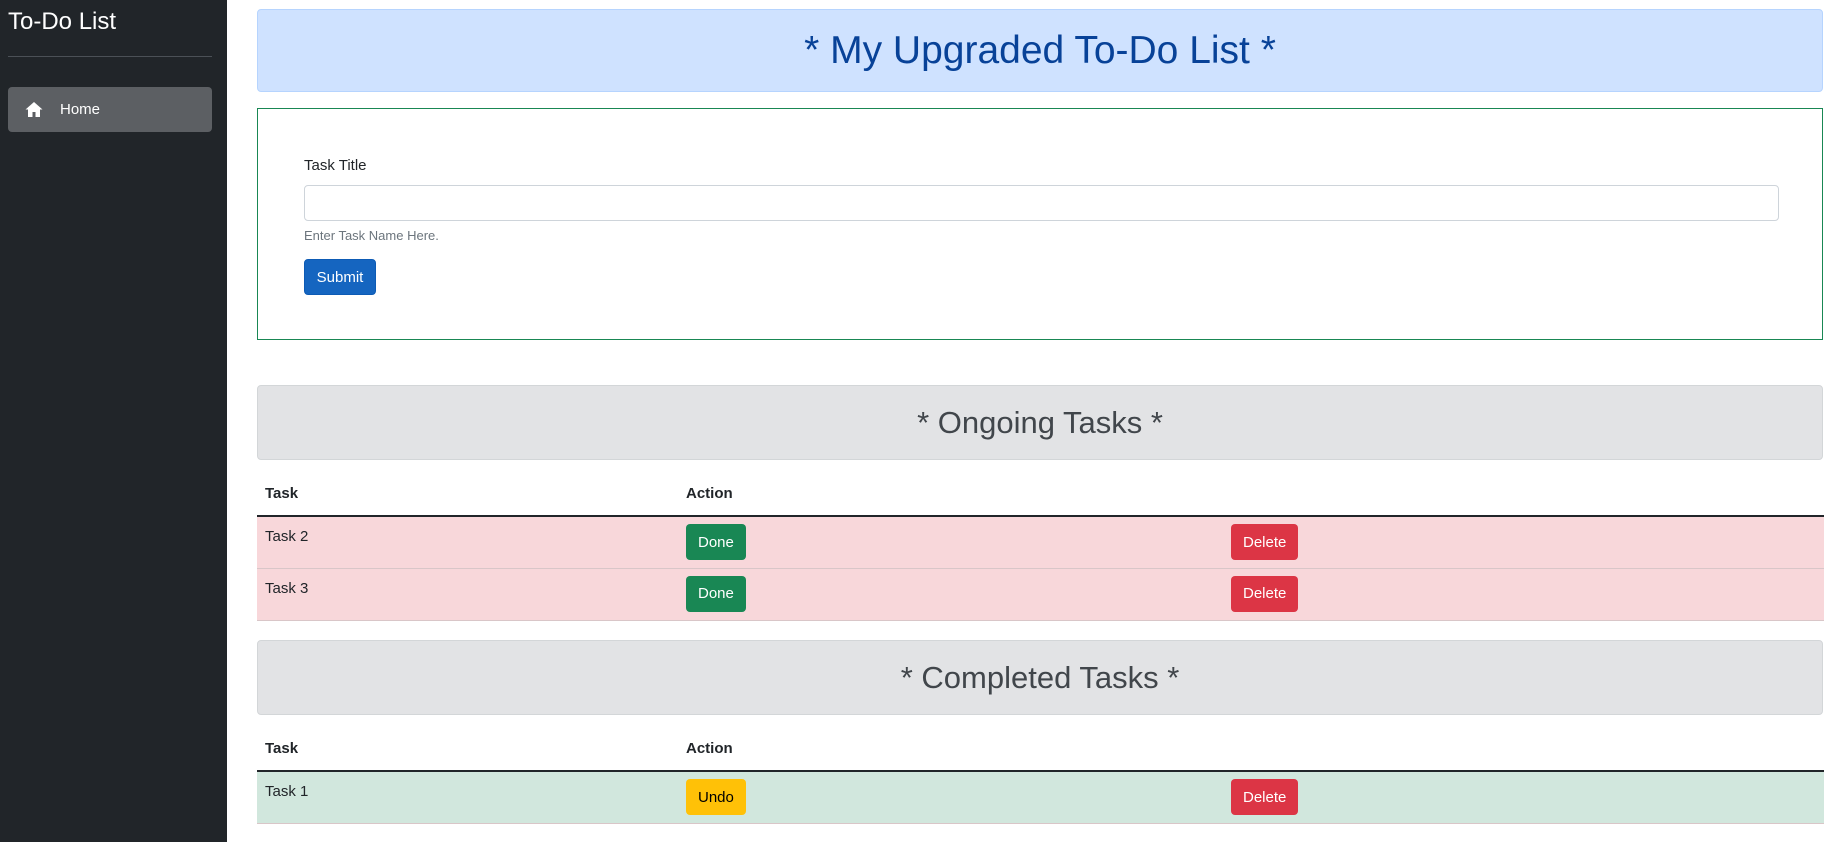  I want to click on brand-title: To-Do List, so click(62, 22).